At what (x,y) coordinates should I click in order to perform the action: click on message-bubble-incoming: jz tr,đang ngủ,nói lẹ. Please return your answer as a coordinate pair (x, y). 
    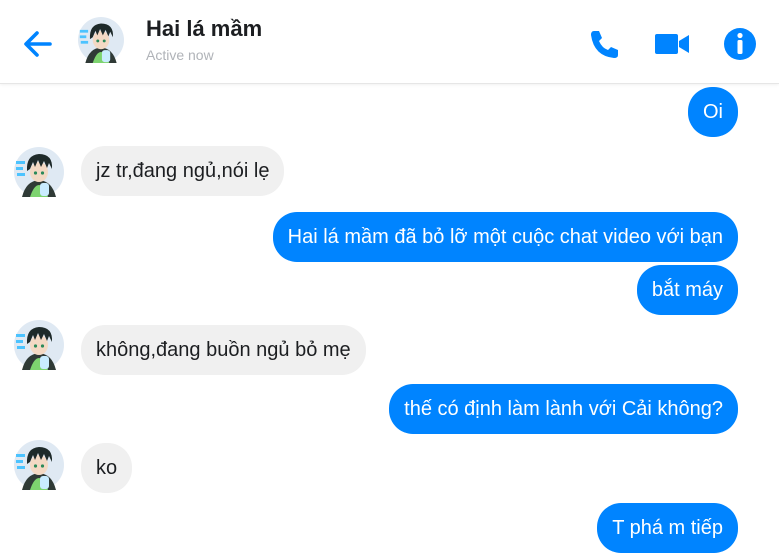
    Looking at the image, I should click on (183, 171).